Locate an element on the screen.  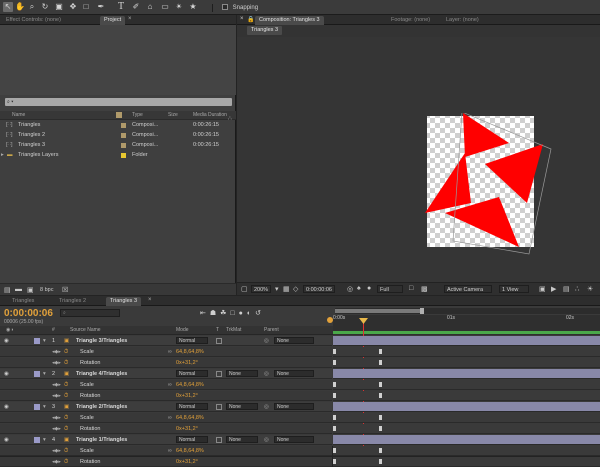
time-ruler: 0:00s 01s 02s is located at coordinates (466, 325).